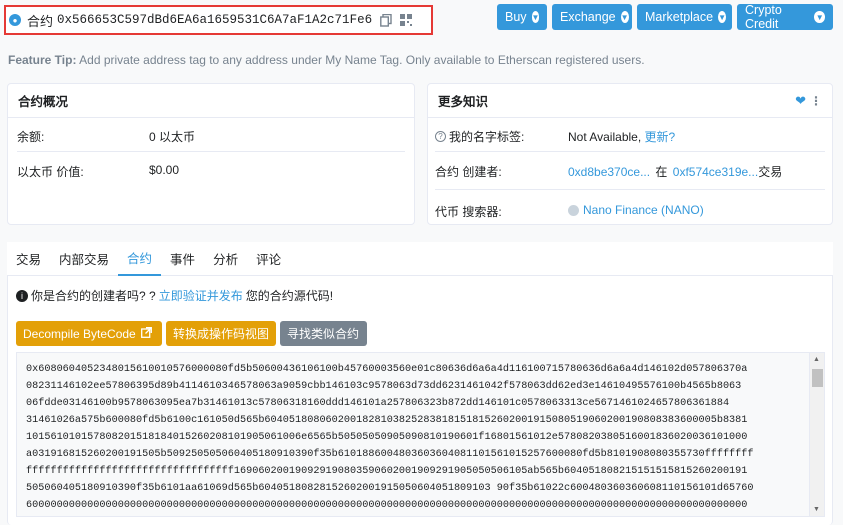 The height and width of the screenshot is (525, 843). What do you see at coordinates (808, 101) in the screenshot?
I see `more-info-actions: ❤ ⋮` at bounding box center [808, 101].